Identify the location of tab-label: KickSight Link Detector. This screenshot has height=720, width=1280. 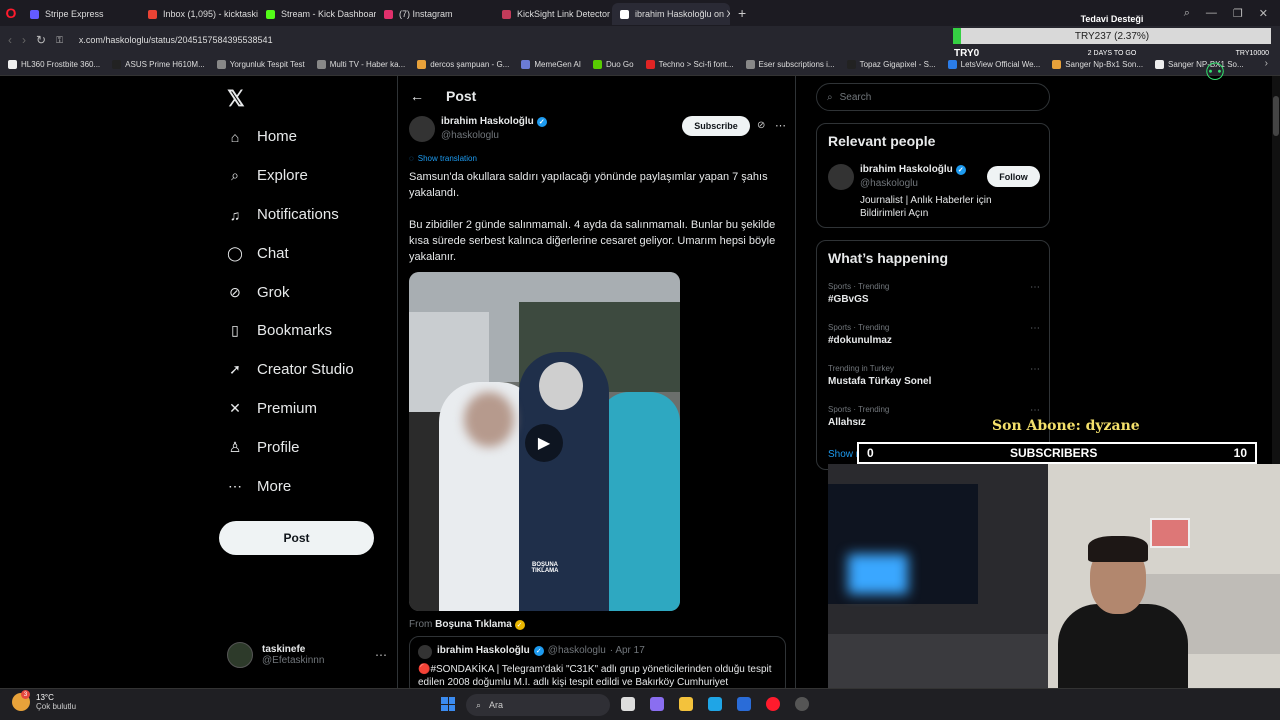
(564, 14).